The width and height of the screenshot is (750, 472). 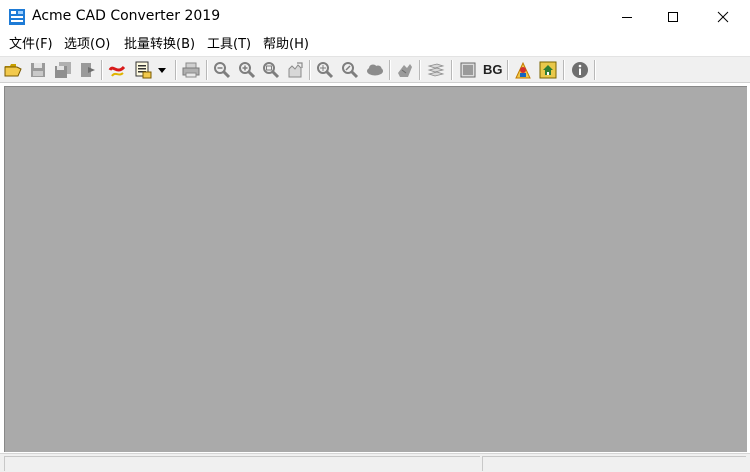 I want to click on close-button, so click(x=723, y=17).